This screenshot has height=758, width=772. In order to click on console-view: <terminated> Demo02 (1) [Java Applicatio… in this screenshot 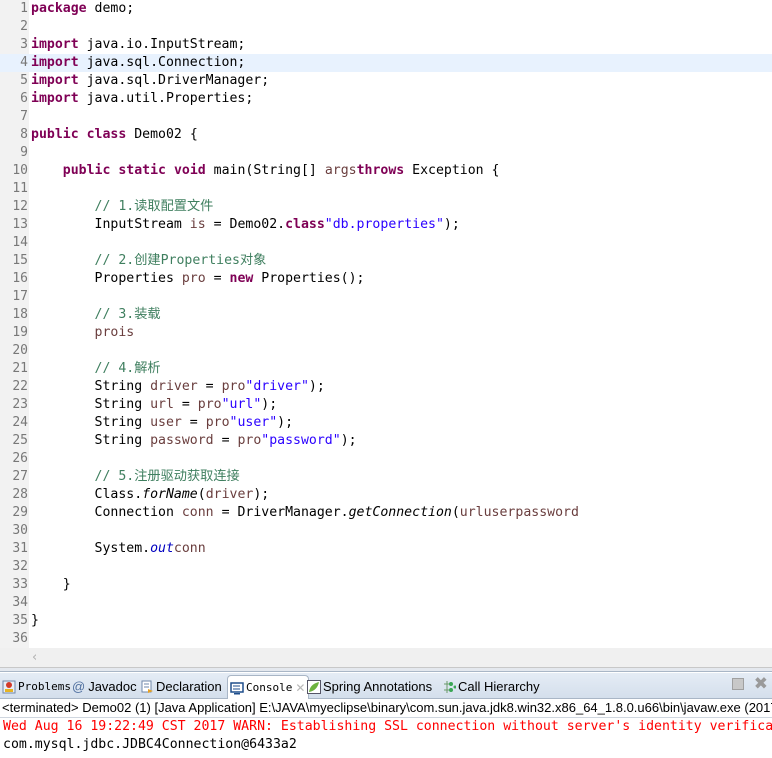, I will do `click(386, 728)`.